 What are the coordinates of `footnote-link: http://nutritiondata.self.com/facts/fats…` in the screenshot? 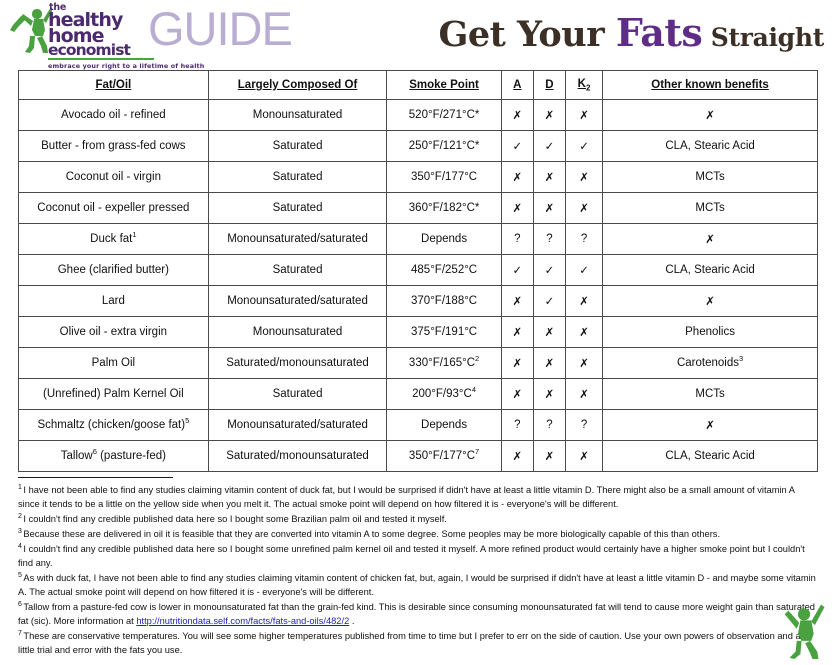 It's located at (242, 621).